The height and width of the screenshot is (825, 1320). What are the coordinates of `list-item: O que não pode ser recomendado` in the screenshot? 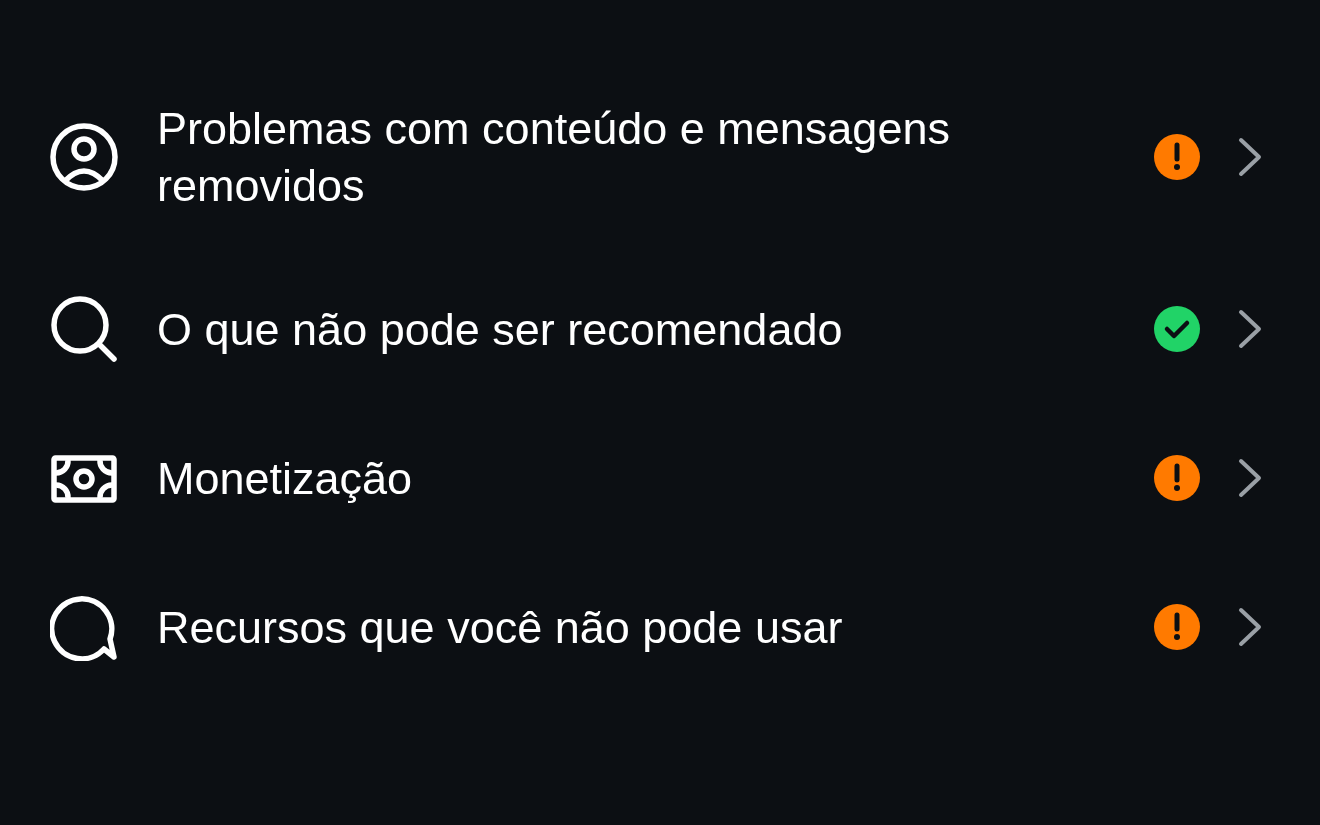 It's located at (656, 329).